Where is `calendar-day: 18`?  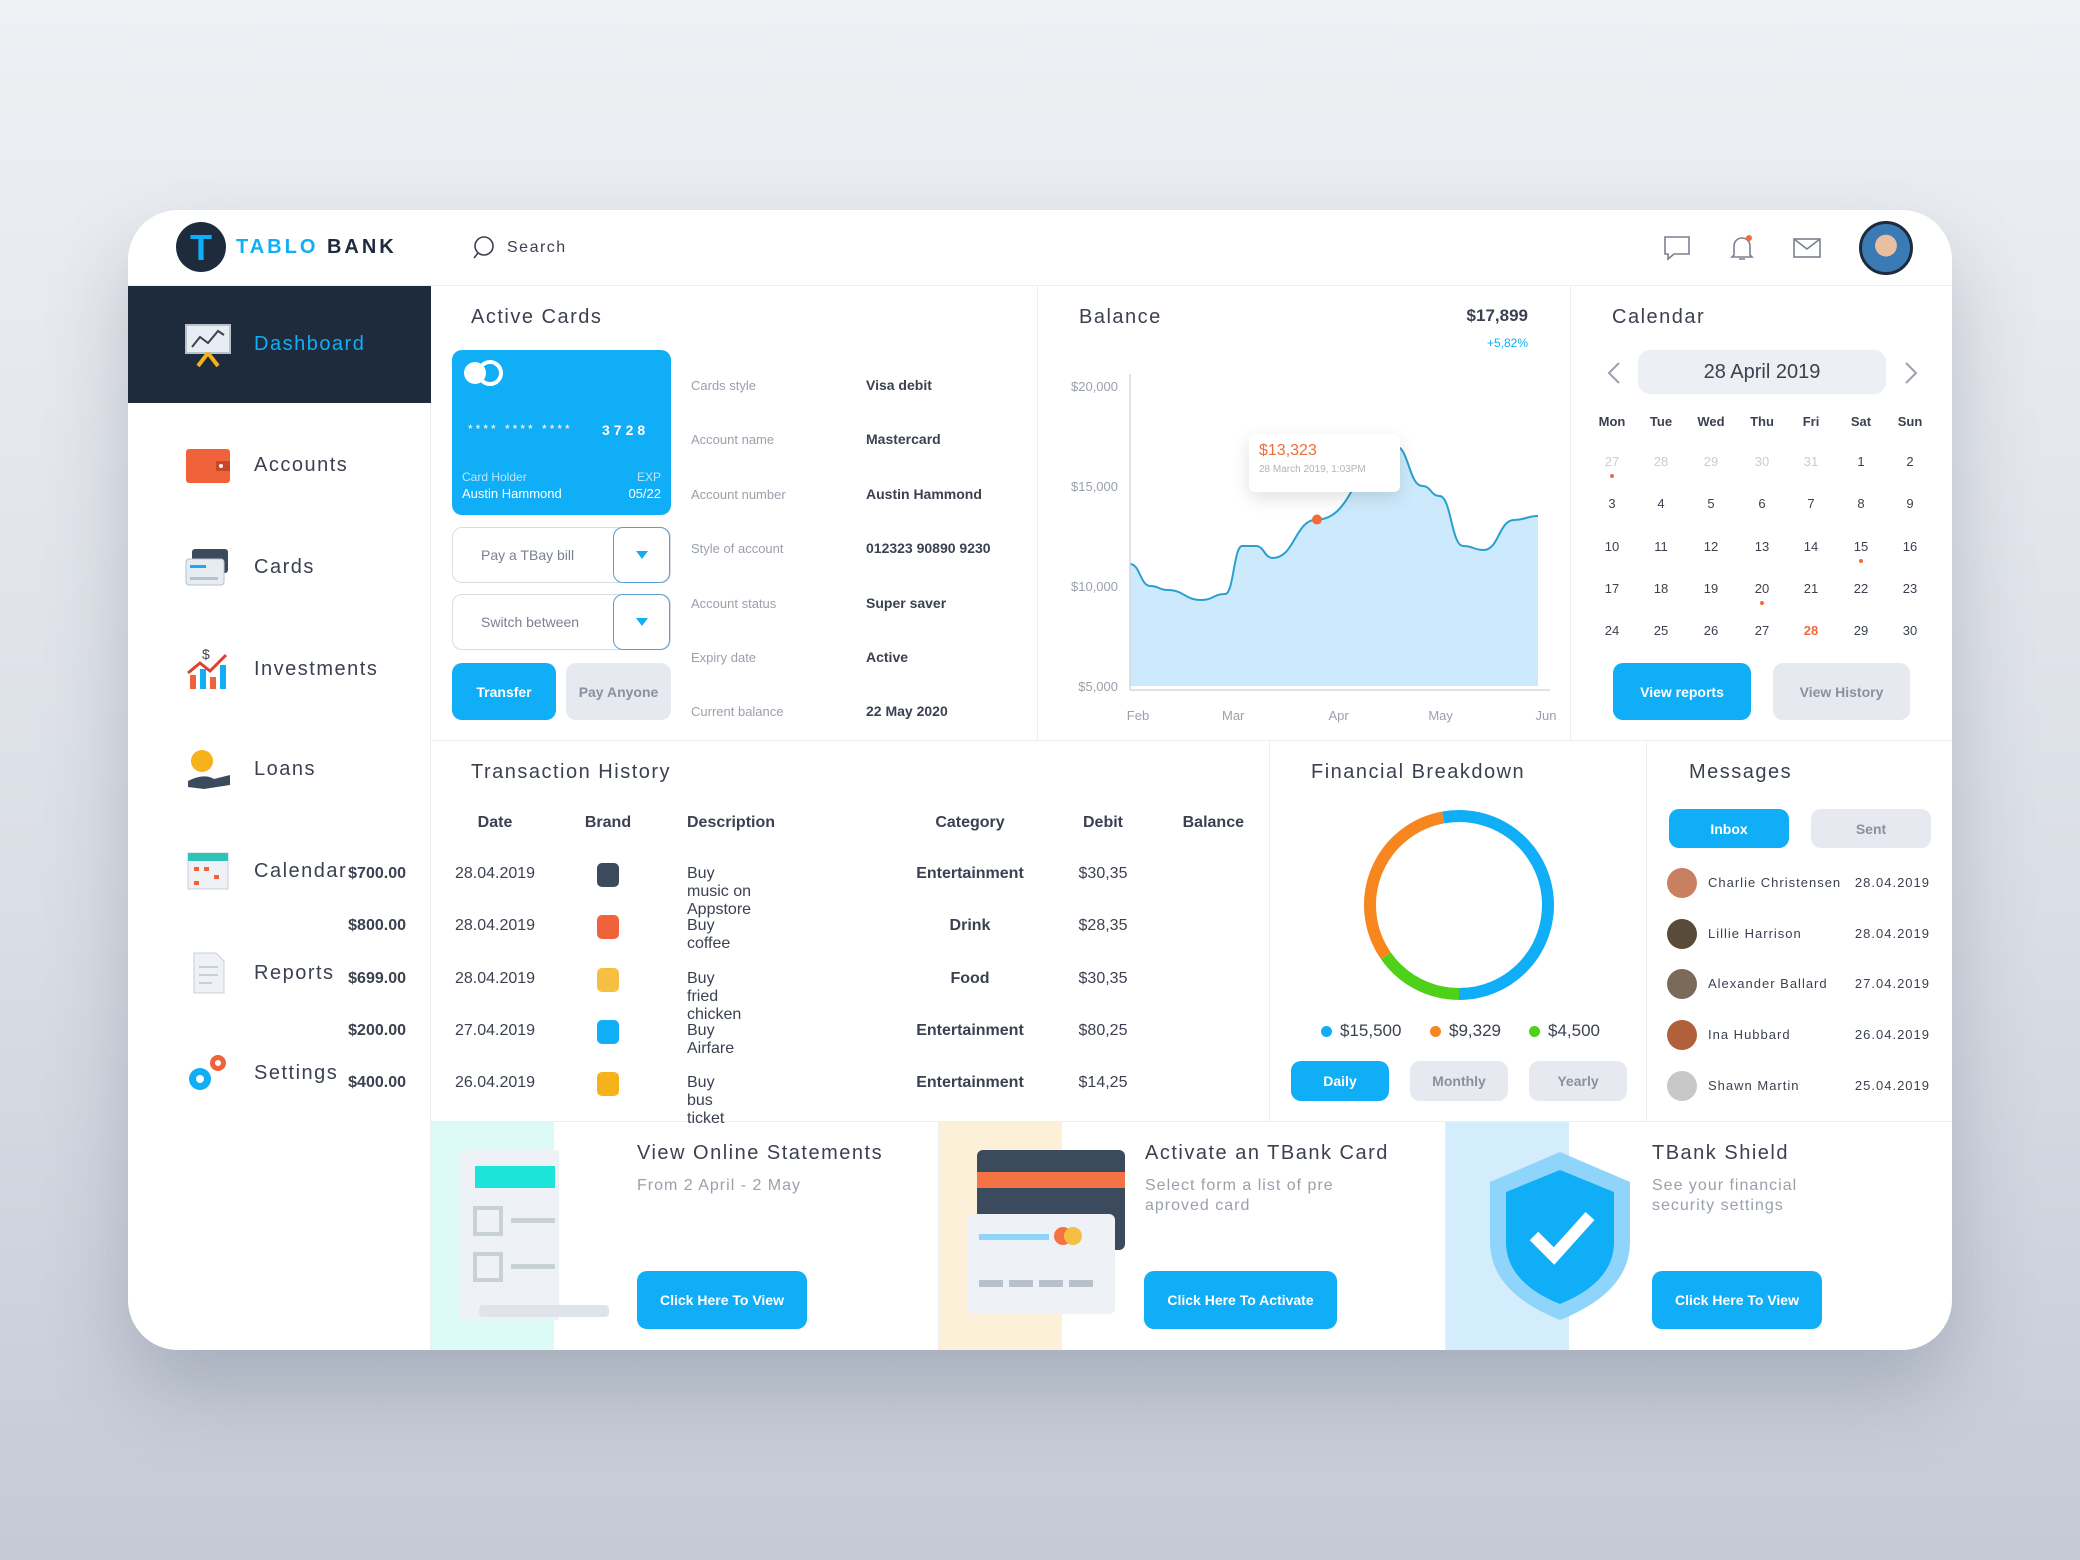 calendar-day: 18 is located at coordinates (1661, 588).